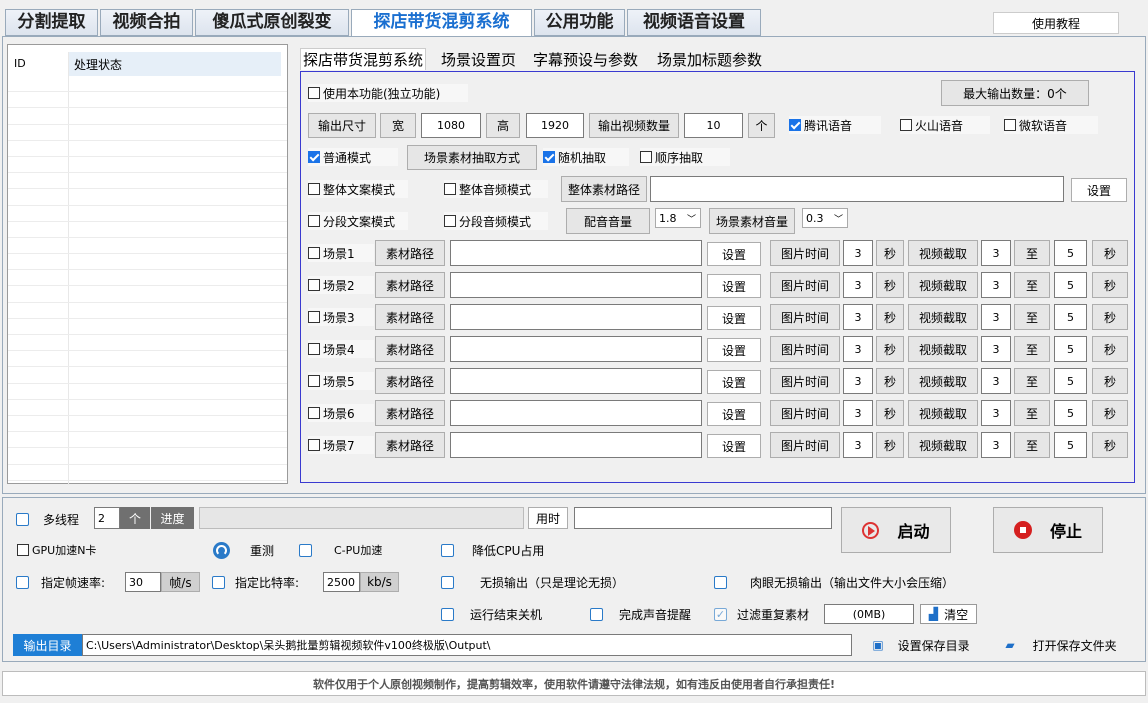 The width and height of the screenshot is (1148, 703). What do you see at coordinates (579, 22) in the screenshot?
I see `tab-common: 公用功能` at bounding box center [579, 22].